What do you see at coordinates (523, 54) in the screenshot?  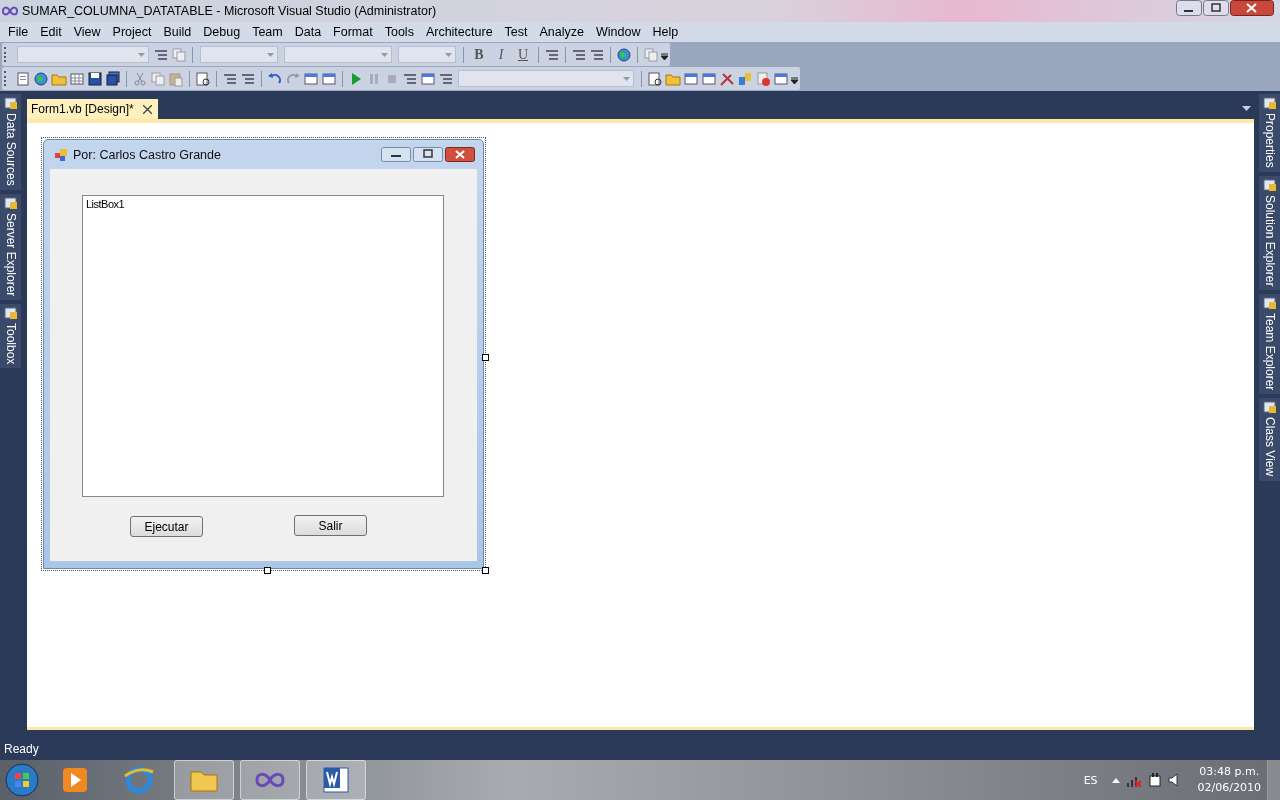 I see `format-button: U` at bounding box center [523, 54].